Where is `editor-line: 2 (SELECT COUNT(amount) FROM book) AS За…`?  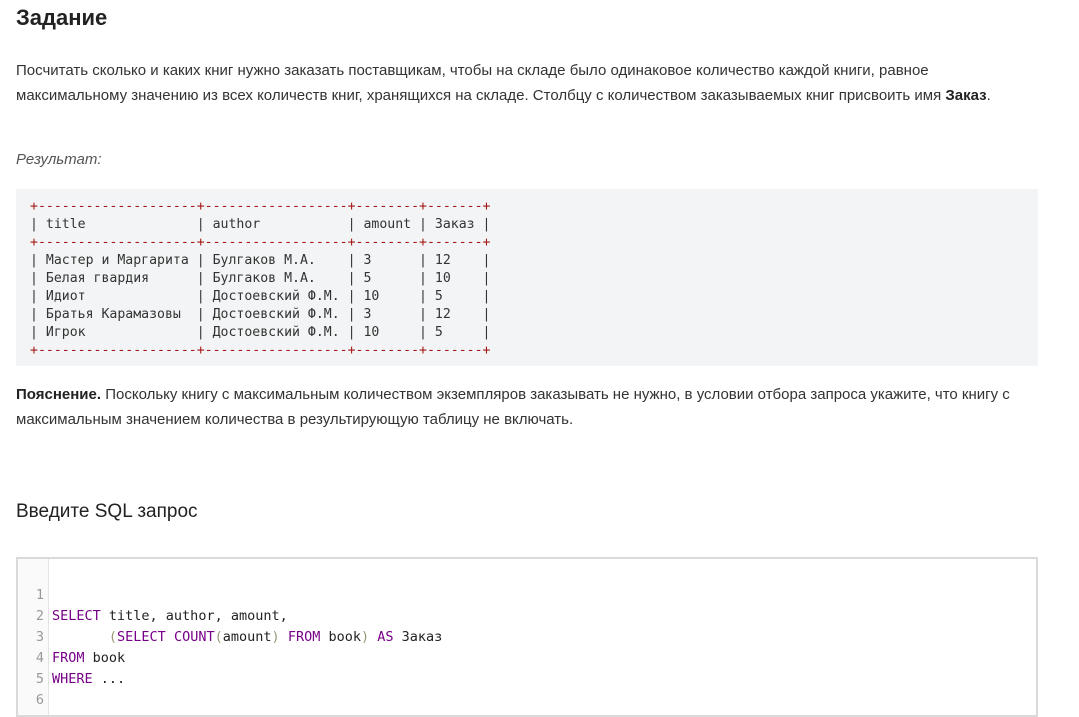
editor-line: 2 (SELECT COUNT(amount) FROM book) AS За… is located at coordinates (230, 615).